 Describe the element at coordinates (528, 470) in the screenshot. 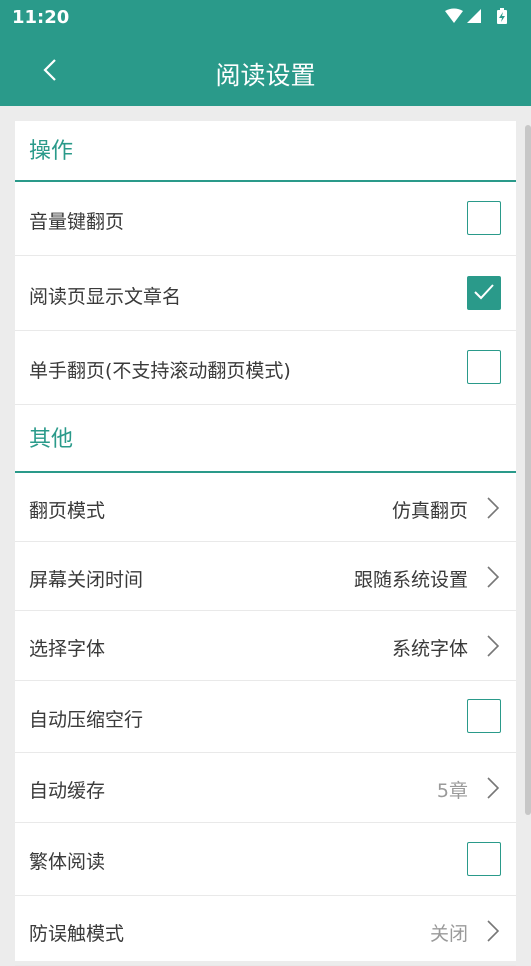

I see `scrollbar` at that location.